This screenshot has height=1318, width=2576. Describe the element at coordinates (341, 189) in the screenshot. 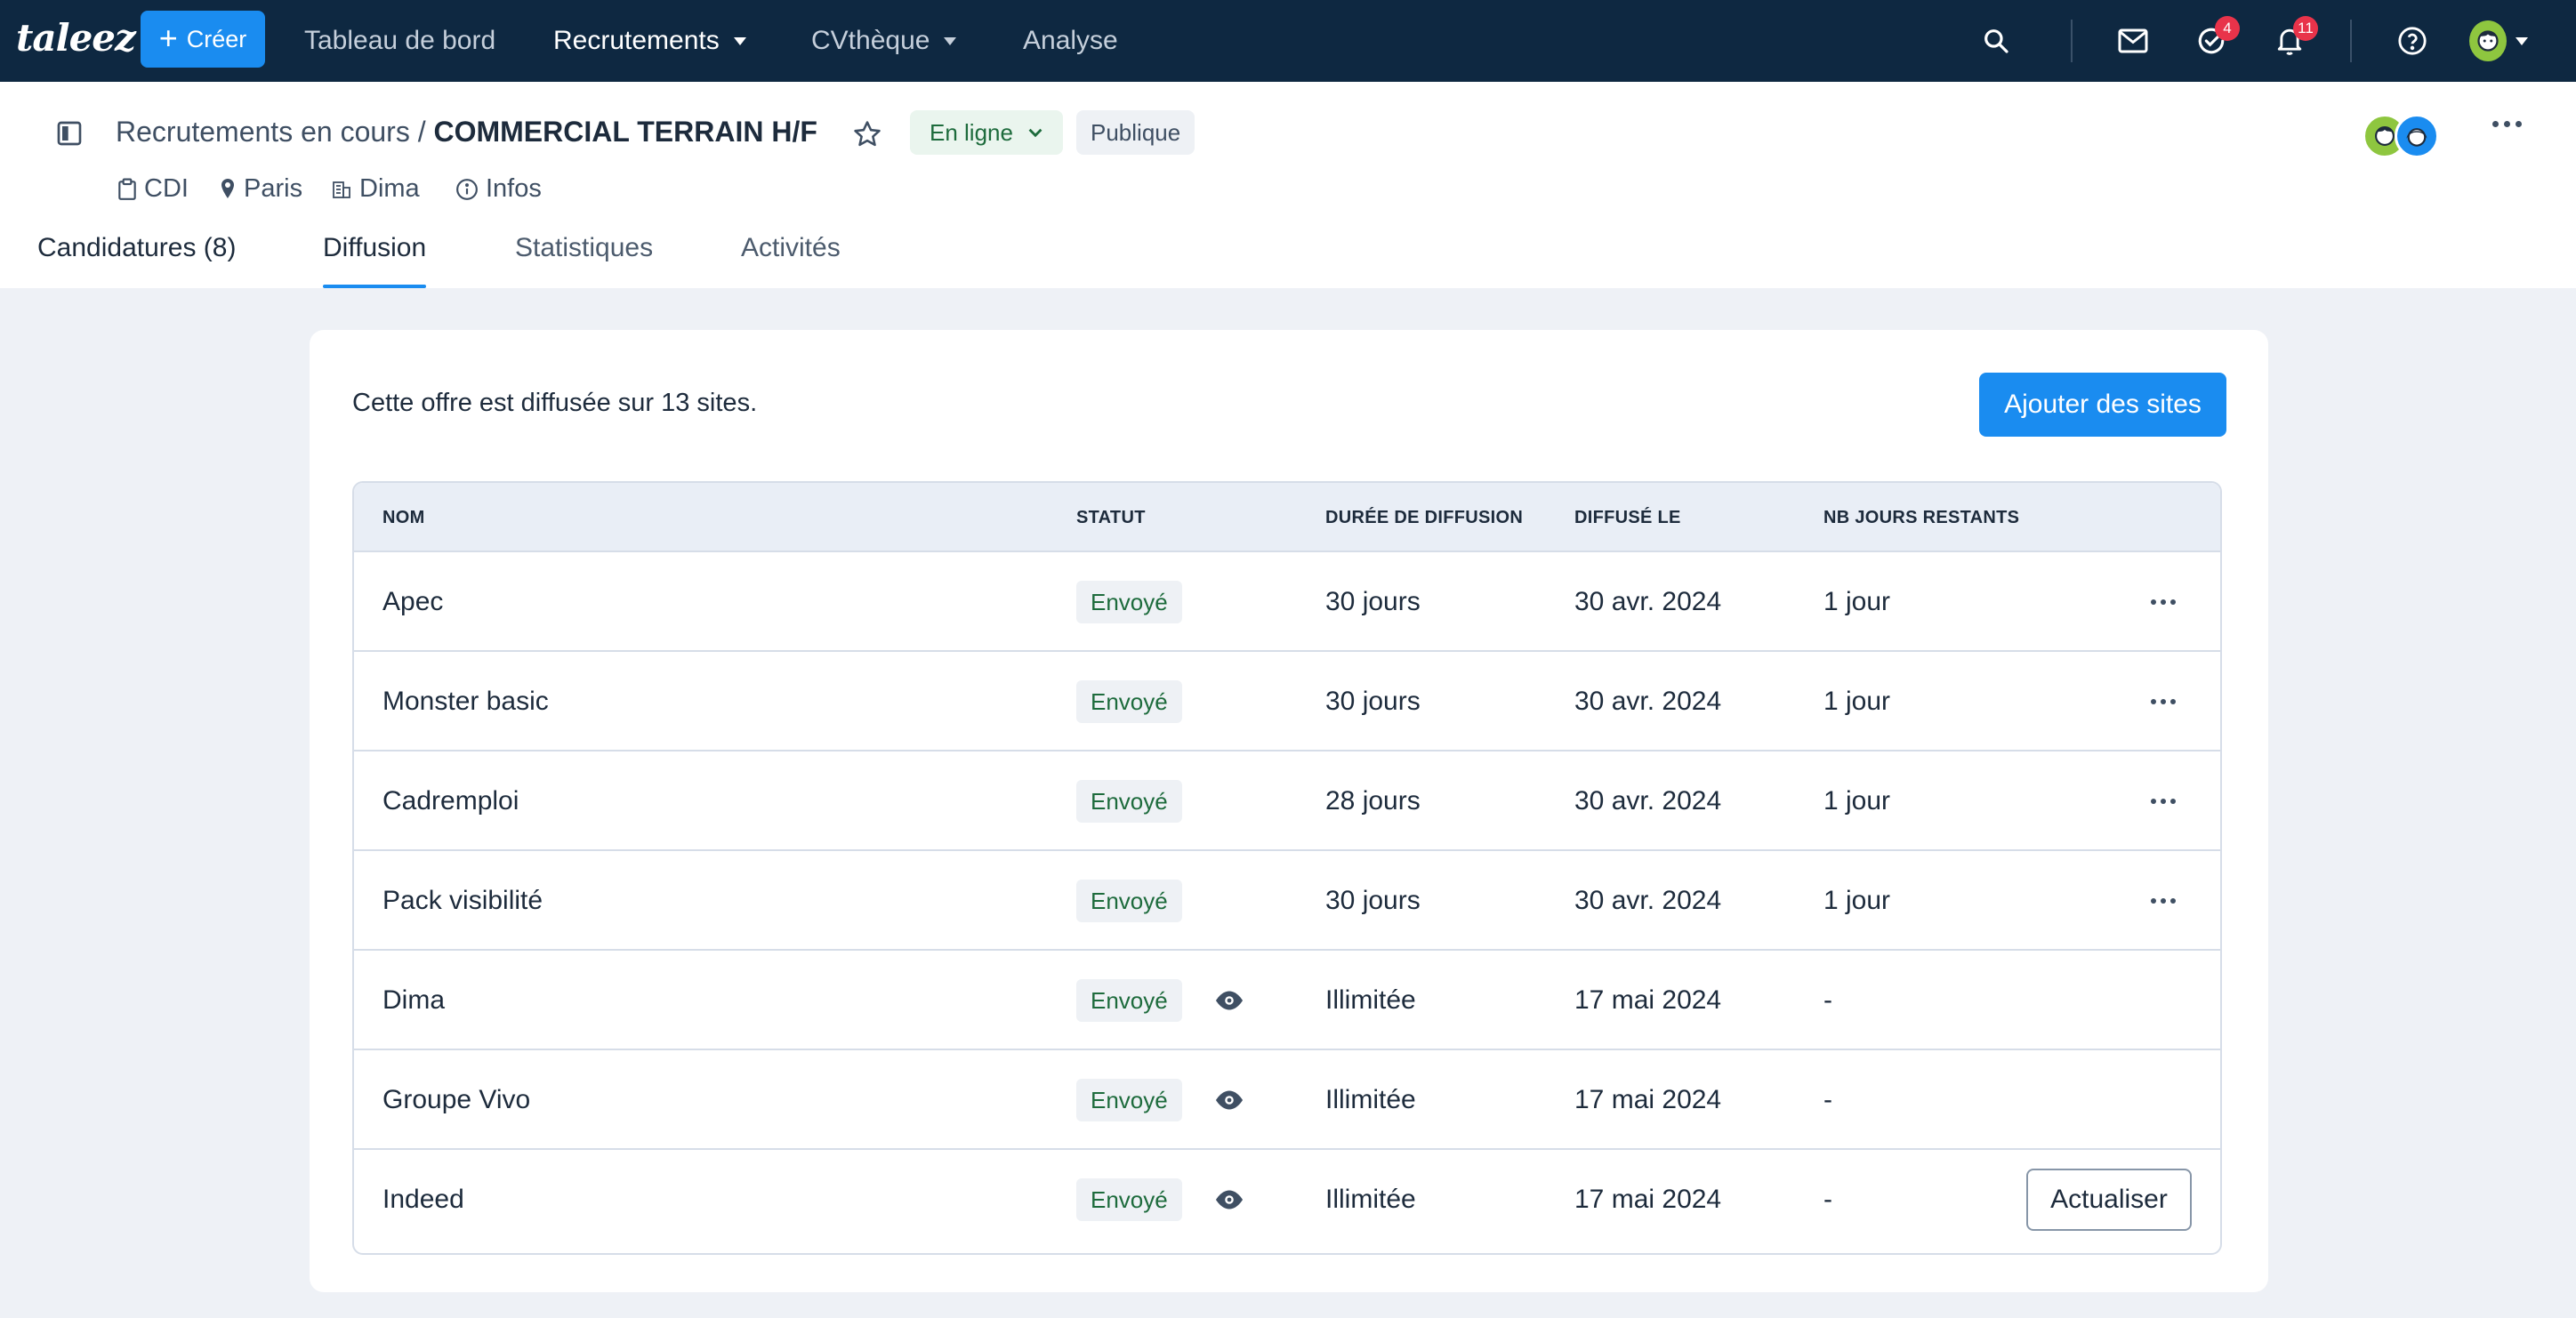

I see `building-icon` at that location.